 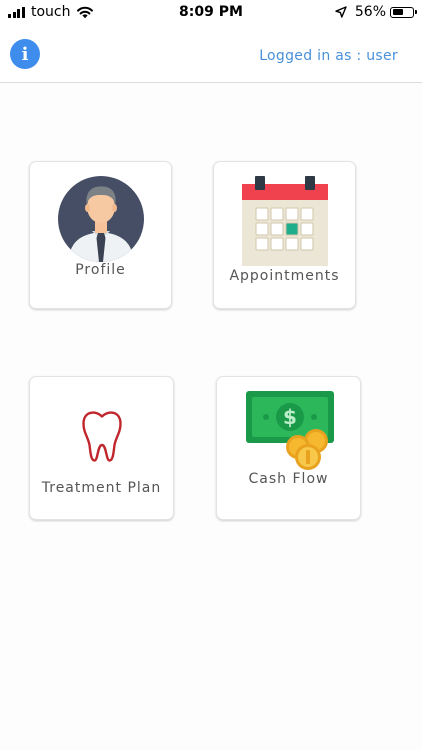 I want to click on status-bar: touch 8:09 PM 56%, so click(x=211, y=13).